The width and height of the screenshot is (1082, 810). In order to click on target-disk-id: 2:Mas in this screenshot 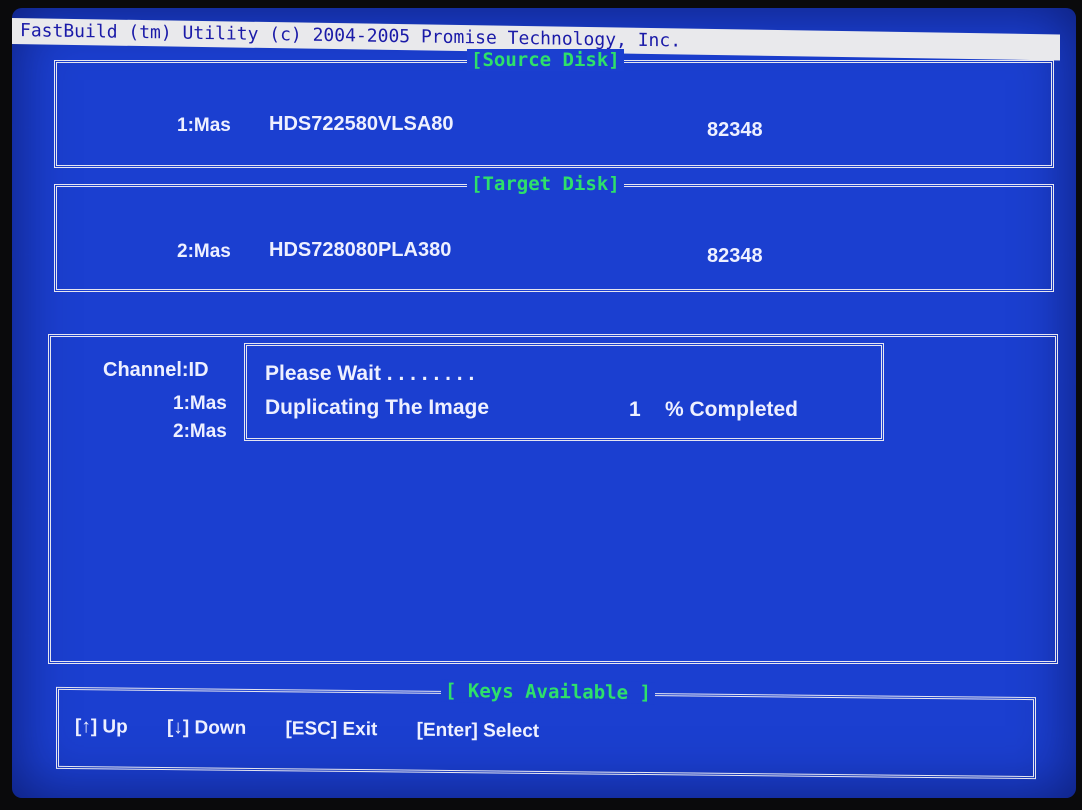, I will do `click(204, 252)`.